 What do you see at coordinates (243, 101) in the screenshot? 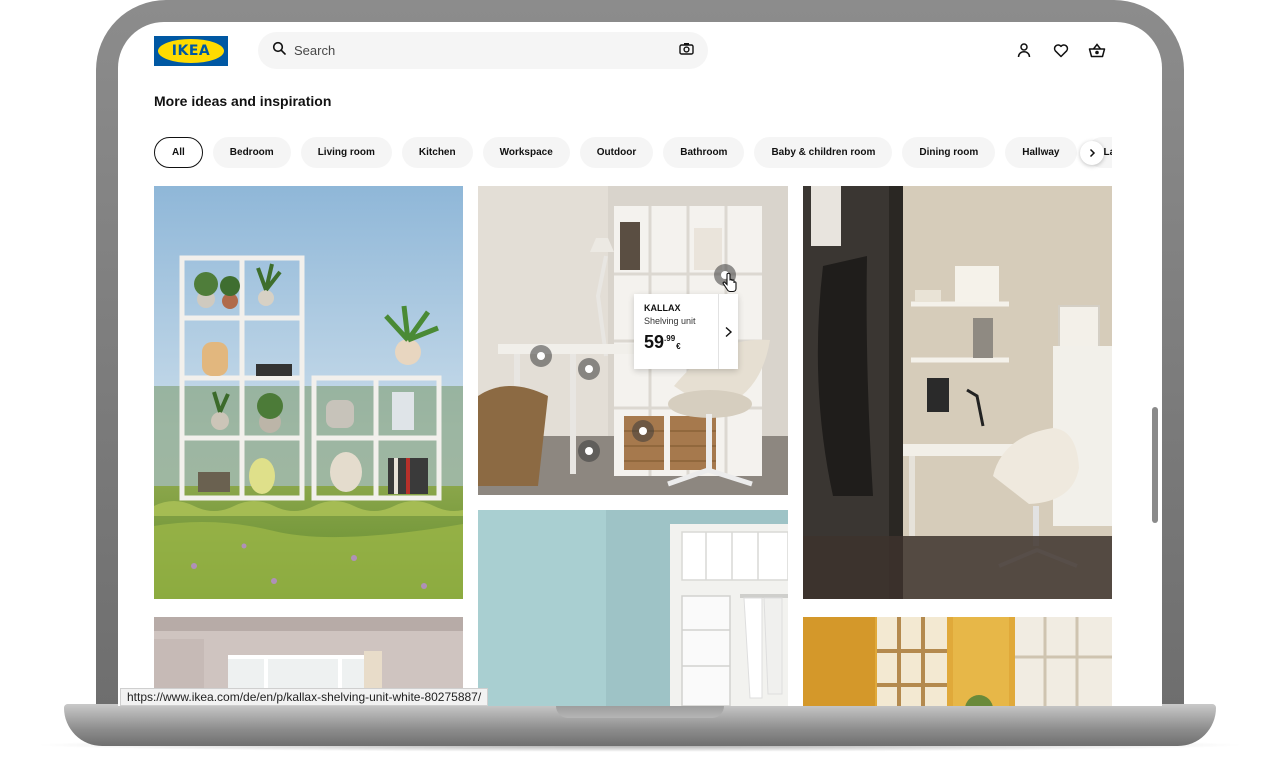
I see `section-title: More ideas and inspiration` at bounding box center [243, 101].